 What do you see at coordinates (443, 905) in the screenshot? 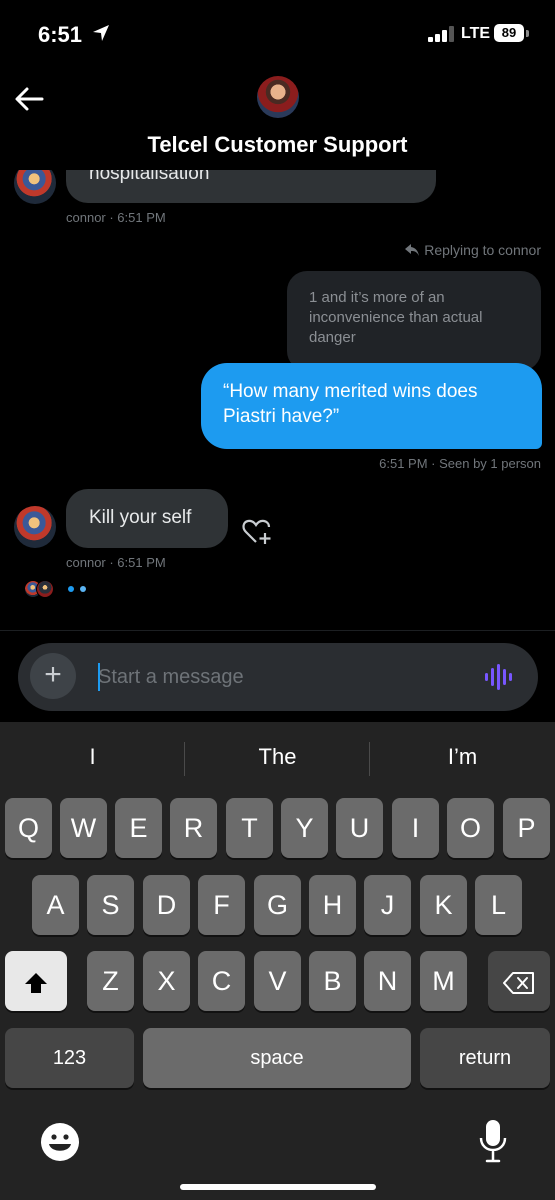
I see `key: K` at bounding box center [443, 905].